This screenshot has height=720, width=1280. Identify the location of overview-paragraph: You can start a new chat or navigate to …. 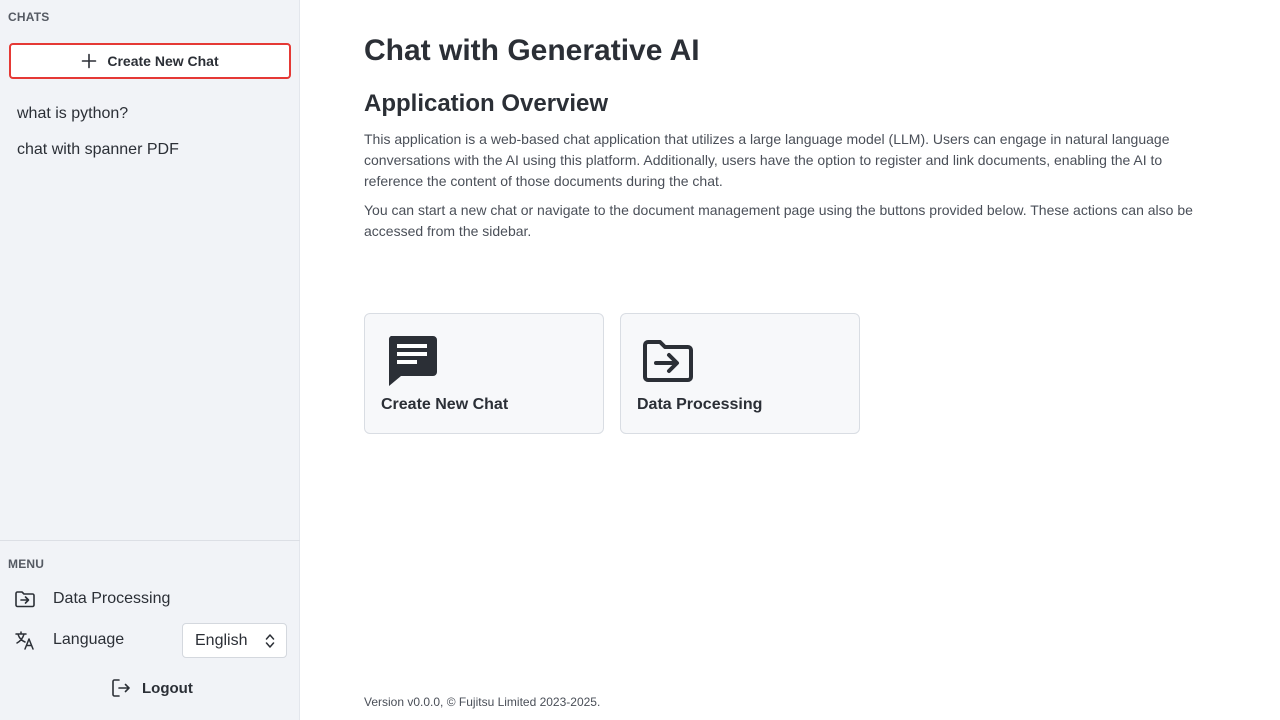
(778, 220).